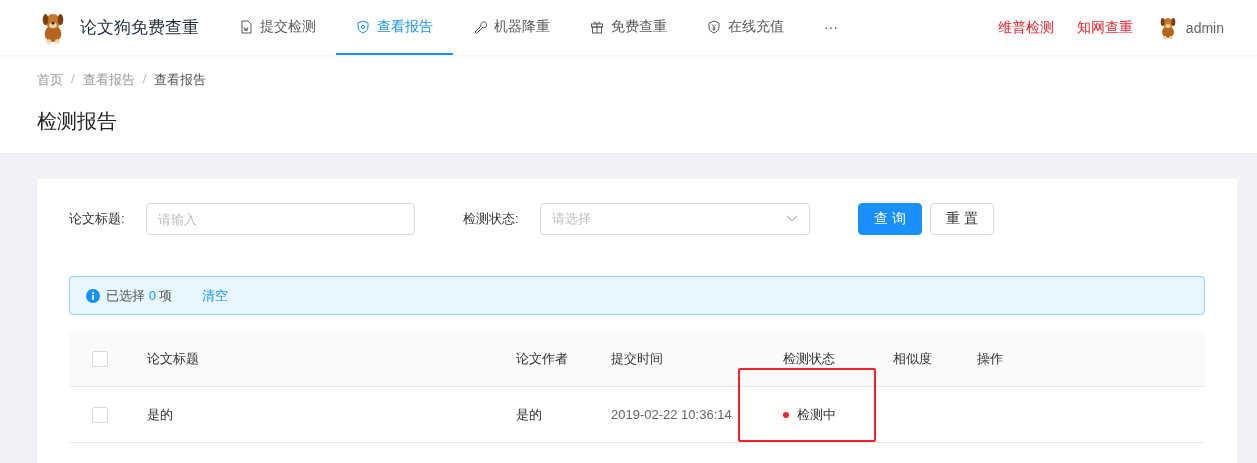 The width and height of the screenshot is (1257, 463). I want to click on column-header: 提交时间, so click(637, 358).